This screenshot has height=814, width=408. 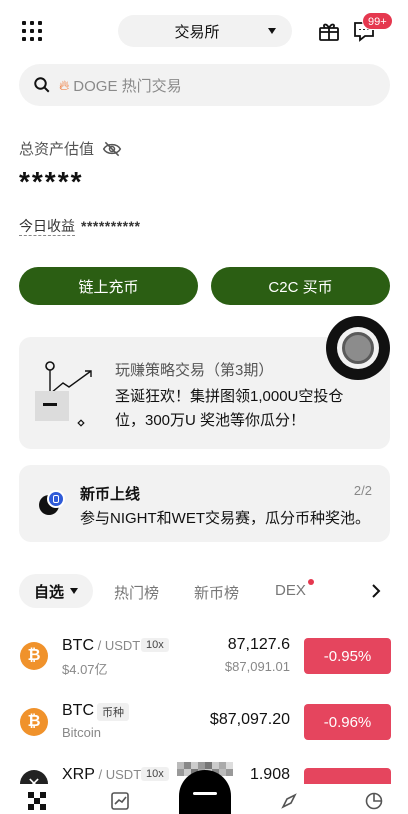 What do you see at coordinates (197, 32) in the screenshot?
I see `exchange-selector-label: 交易所` at bounding box center [197, 32].